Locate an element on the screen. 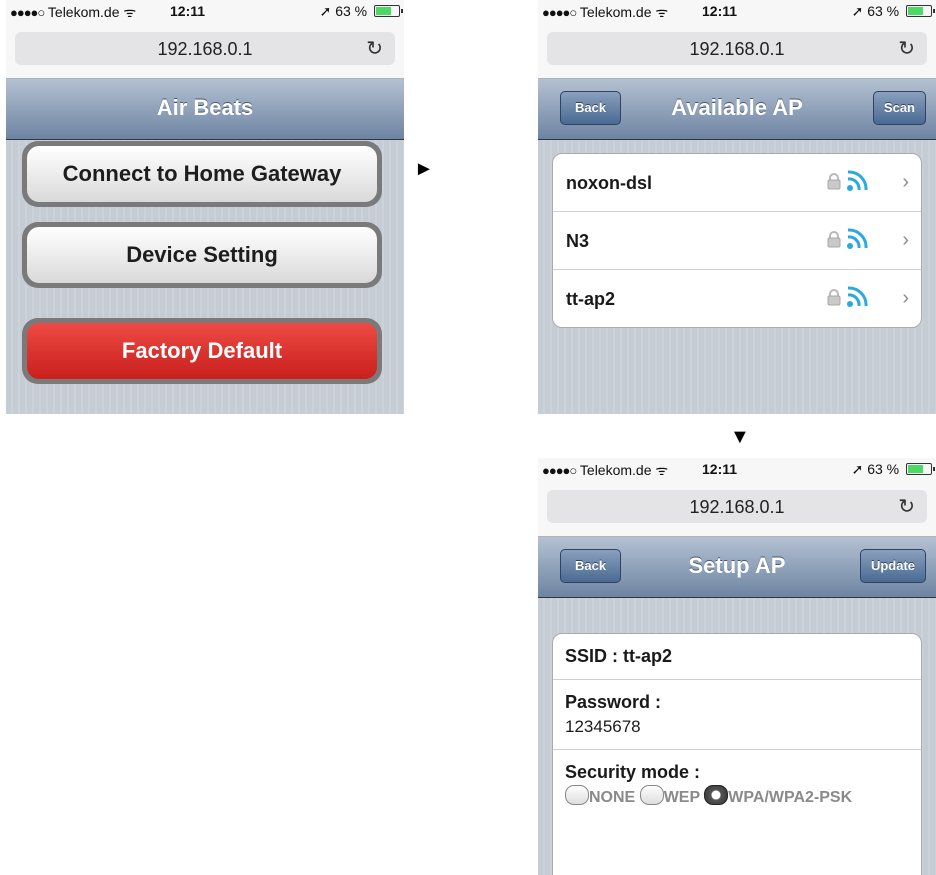  navigation-bar: Air Beats is located at coordinates (205, 109).